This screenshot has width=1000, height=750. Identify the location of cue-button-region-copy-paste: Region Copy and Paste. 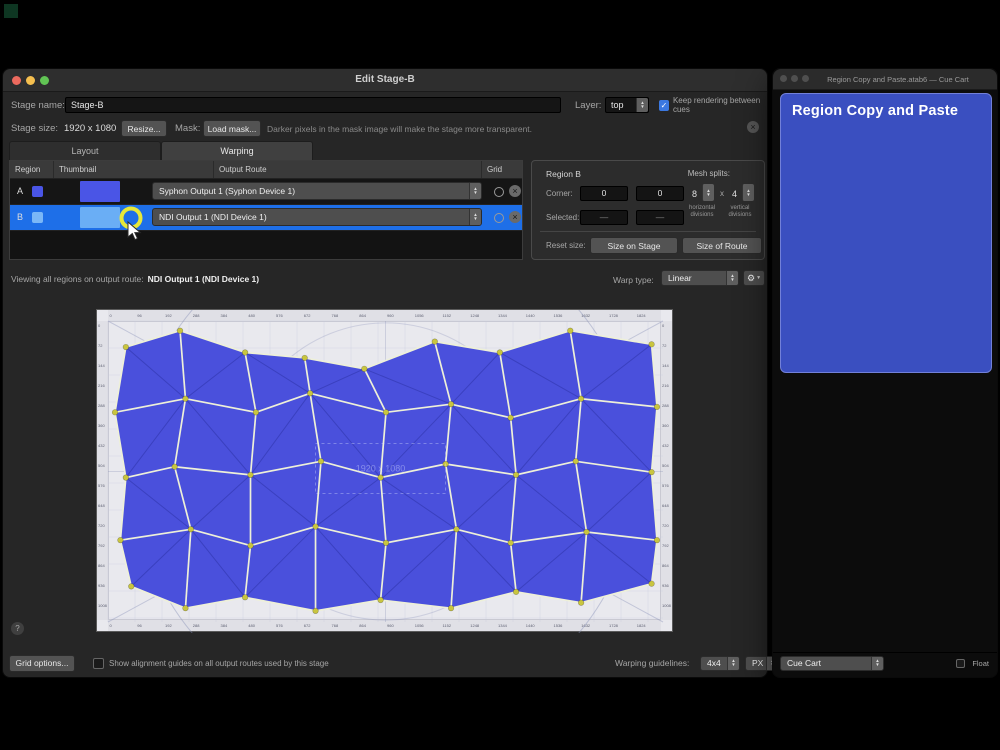
(886, 233).